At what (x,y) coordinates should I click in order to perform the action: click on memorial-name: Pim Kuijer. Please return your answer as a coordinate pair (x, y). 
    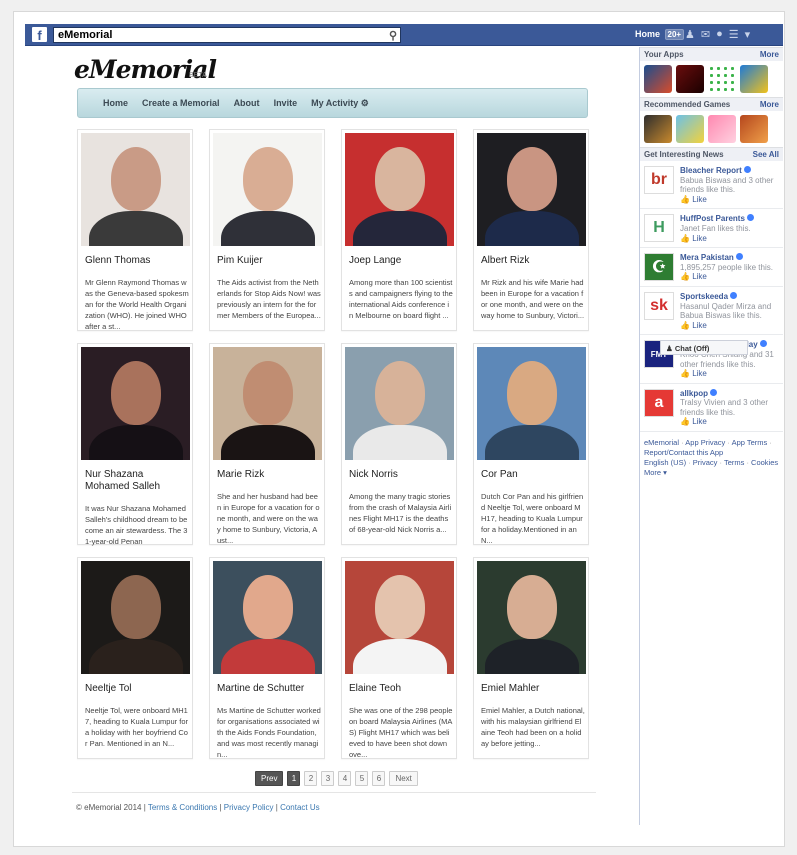
    Looking at the image, I should click on (269, 261).